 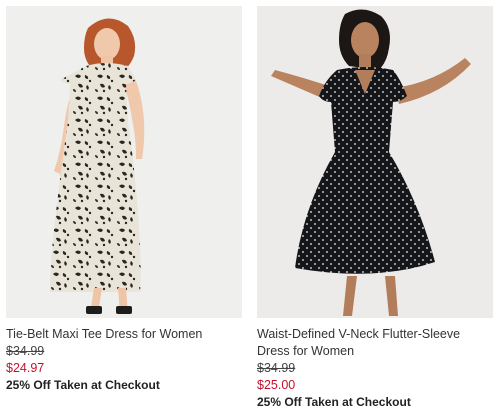 What do you see at coordinates (124, 334) in the screenshot?
I see `product-title: Tie-Belt Maxi Tee Dress for Women` at bounding box center [124, 334].